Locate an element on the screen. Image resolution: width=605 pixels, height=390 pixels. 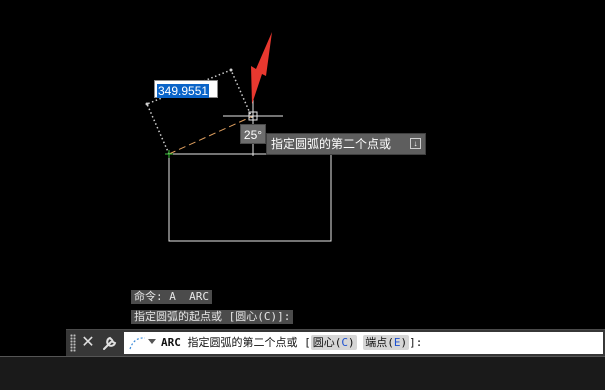
close-icon: ✕ is located at coordinates (88, 343).